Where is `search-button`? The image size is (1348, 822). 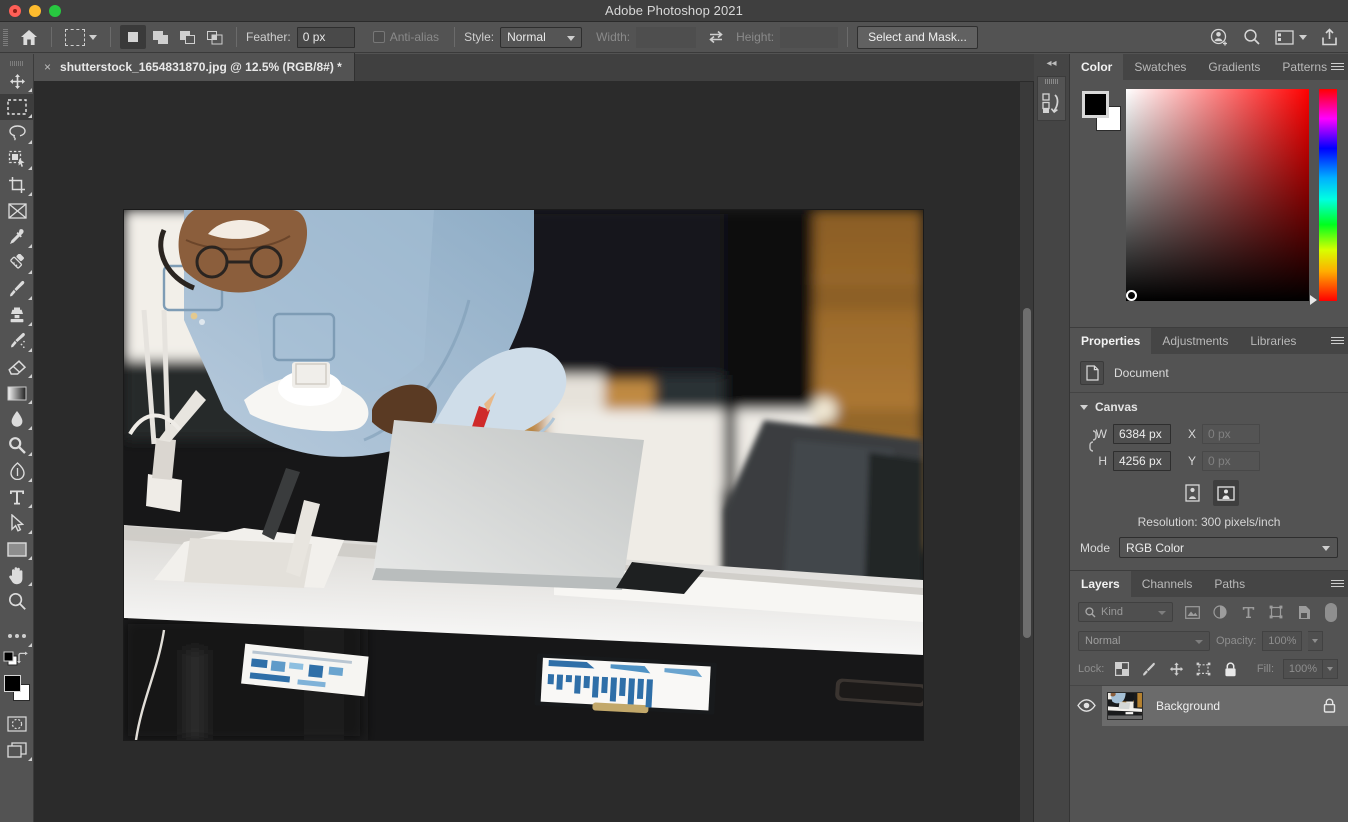 search-button is located at coordinates (1252, 37).